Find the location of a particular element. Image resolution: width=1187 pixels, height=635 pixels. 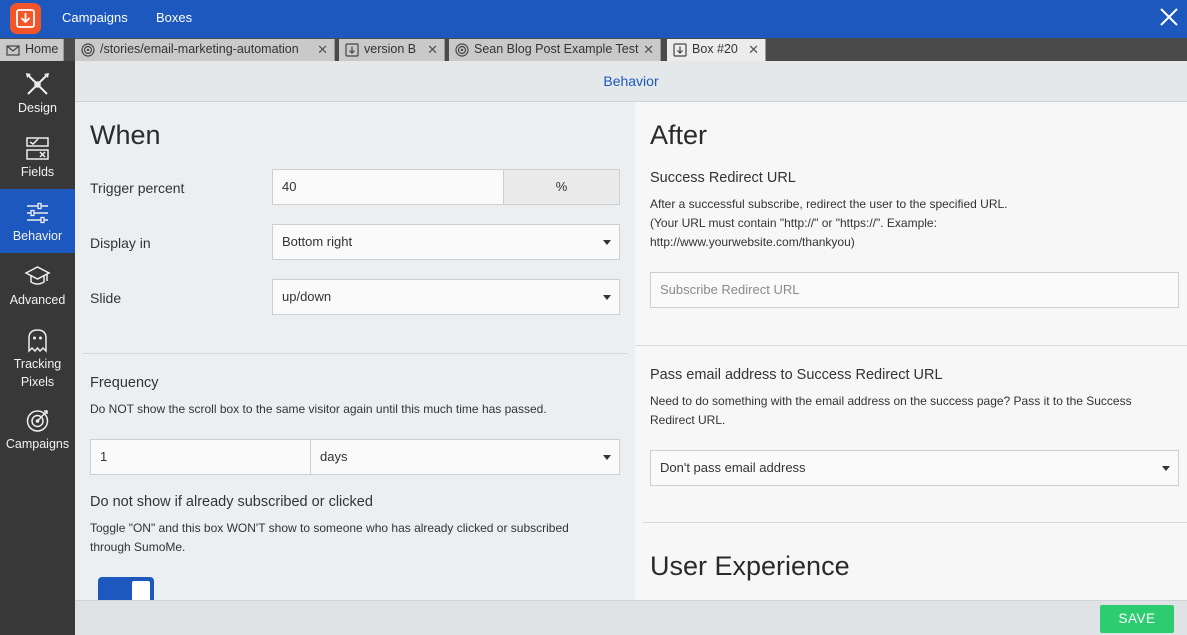

tab-label: version B is located at coordinates (390, 49).